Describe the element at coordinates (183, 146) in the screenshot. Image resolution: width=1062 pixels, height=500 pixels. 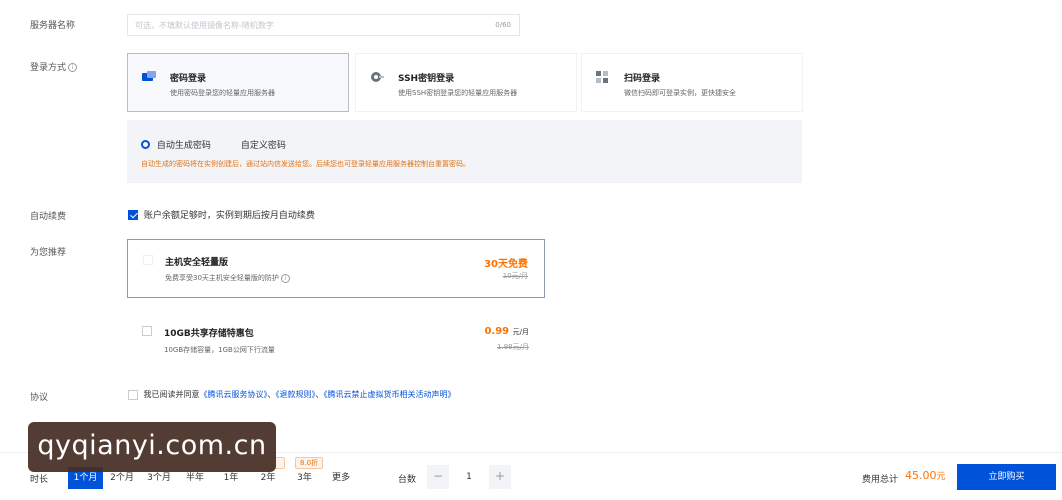
I see `auto-password-label: 自动生成密码` at that location.